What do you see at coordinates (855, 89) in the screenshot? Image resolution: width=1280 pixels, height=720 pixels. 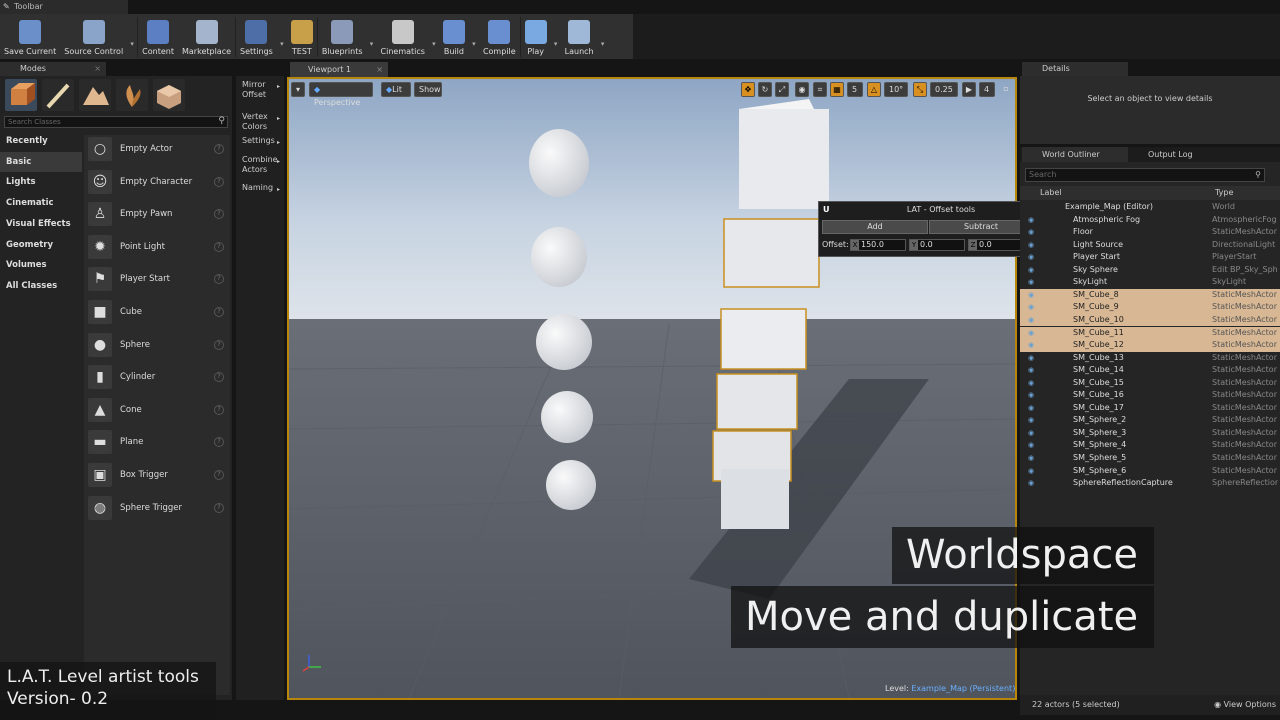 I see `grid-snap-value: 5` at bounding box center [855, 89].